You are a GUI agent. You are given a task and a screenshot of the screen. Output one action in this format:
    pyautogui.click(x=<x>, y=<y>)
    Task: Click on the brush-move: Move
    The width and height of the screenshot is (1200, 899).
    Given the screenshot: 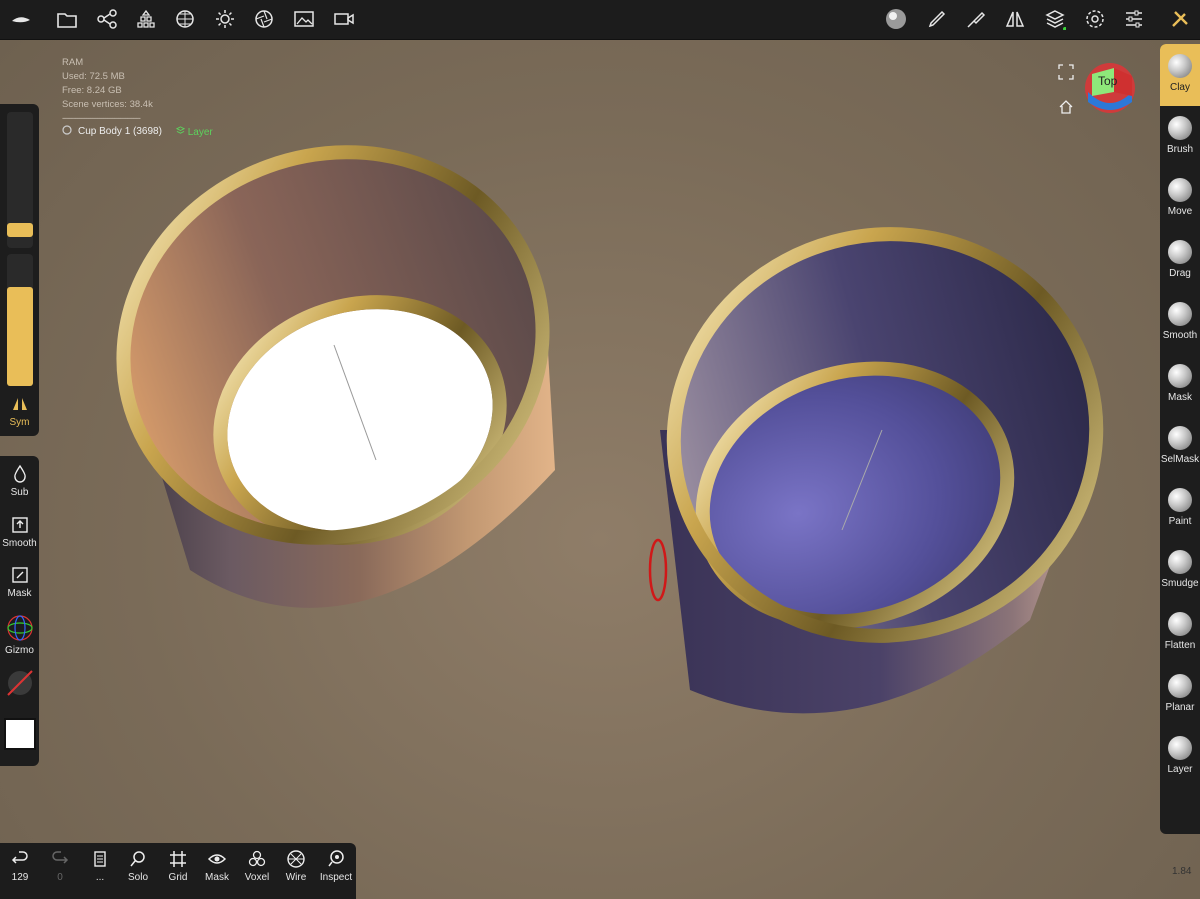 What is the action you would take?
    pyautogui.click(x=1180, y=199)
    